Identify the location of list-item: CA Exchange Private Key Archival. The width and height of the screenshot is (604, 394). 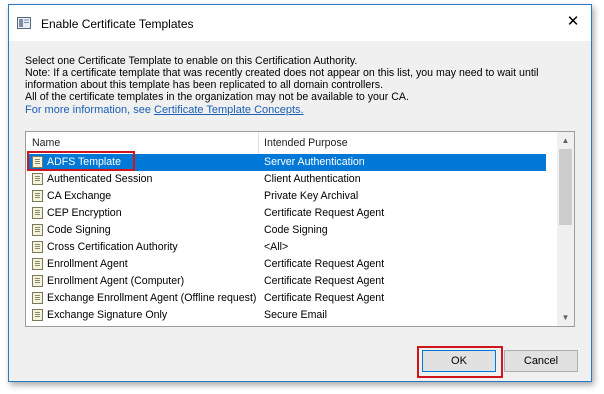
(287, 196).